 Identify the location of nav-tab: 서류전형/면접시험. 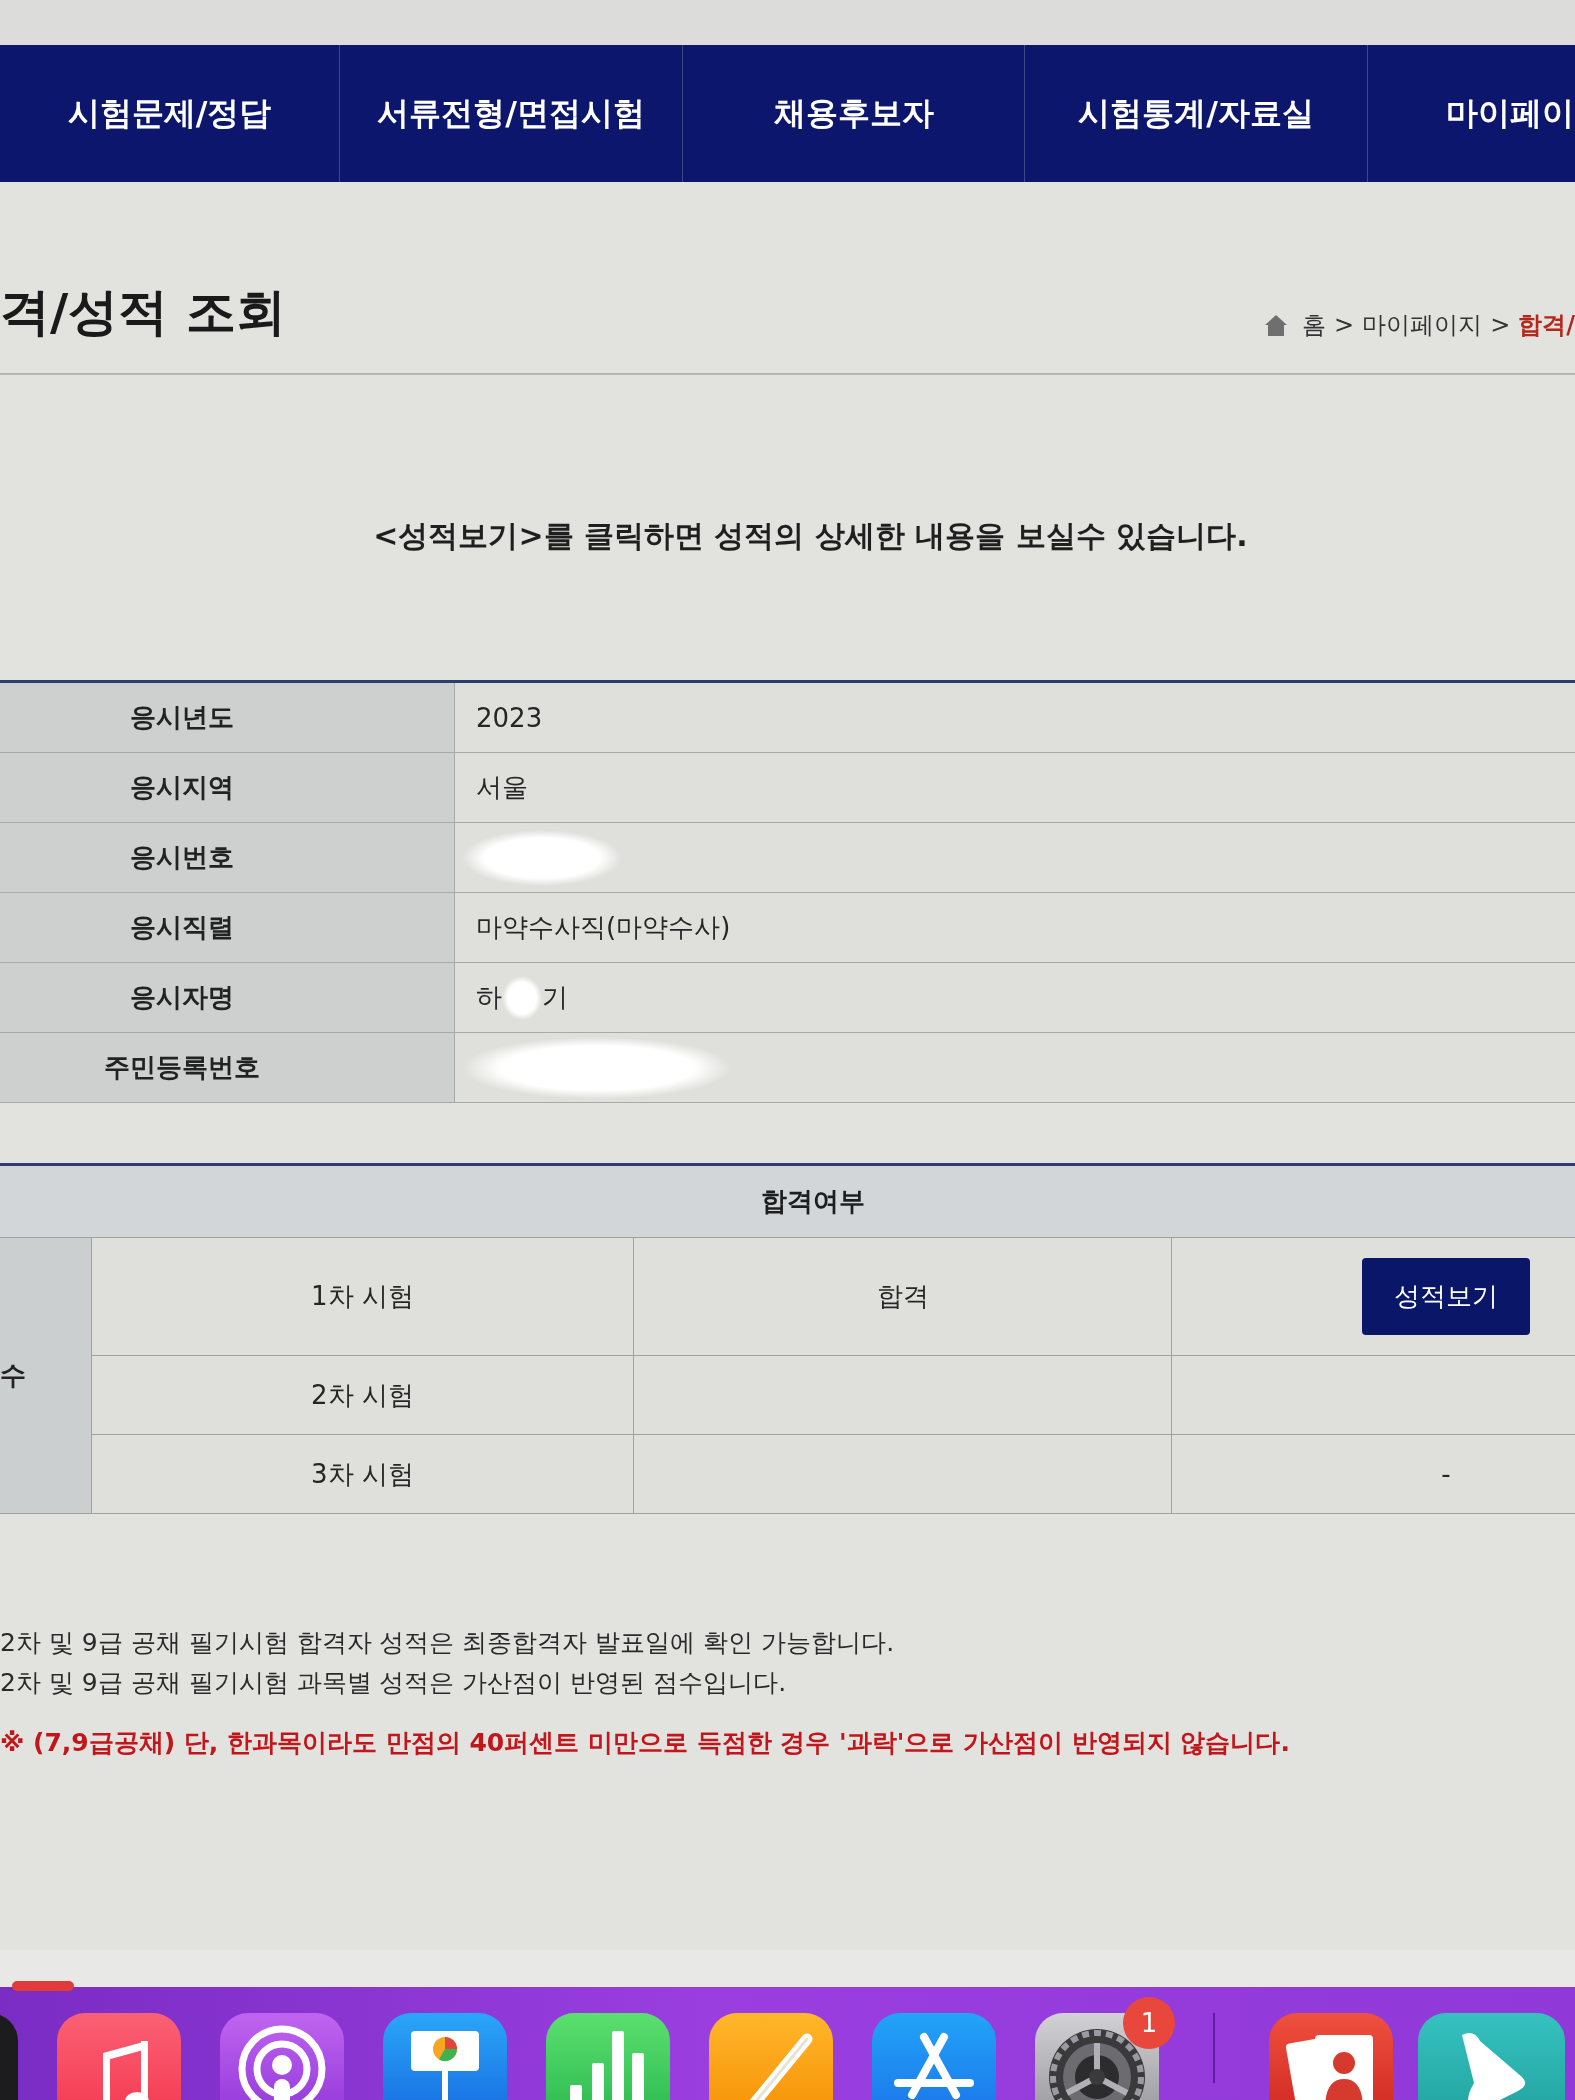
(510, 113).